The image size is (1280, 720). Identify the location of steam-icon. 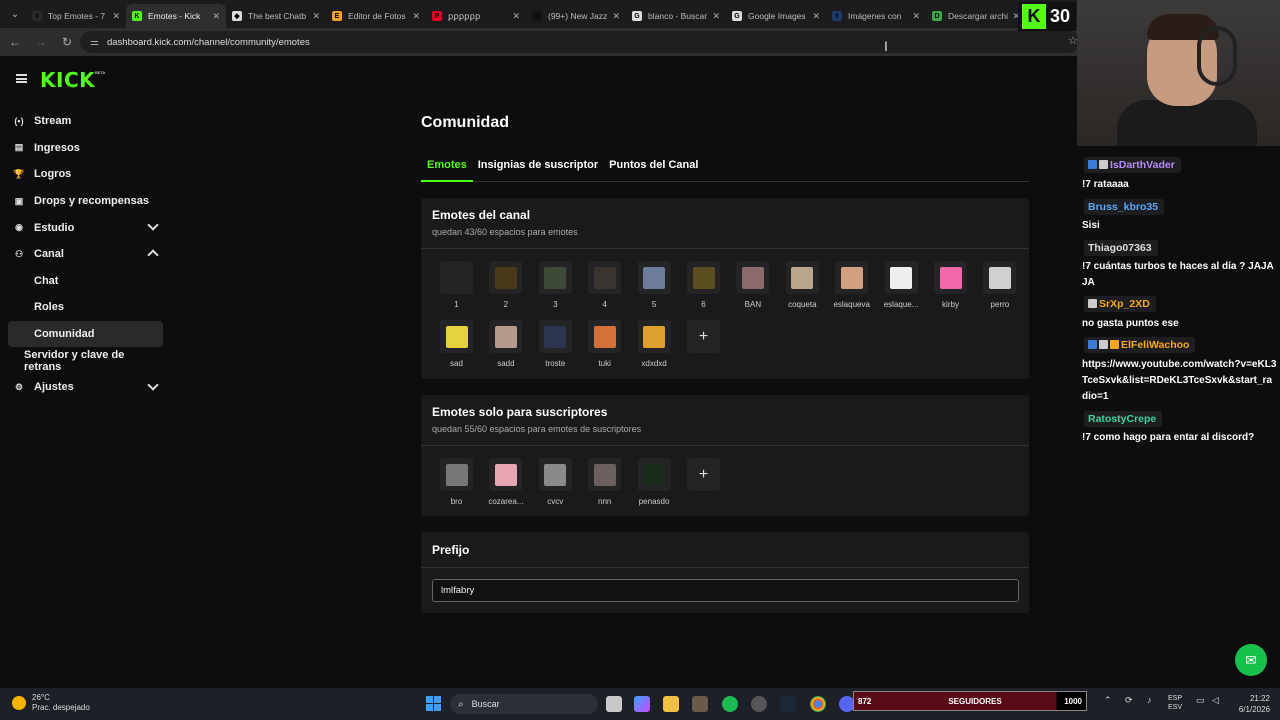
(788, 704).